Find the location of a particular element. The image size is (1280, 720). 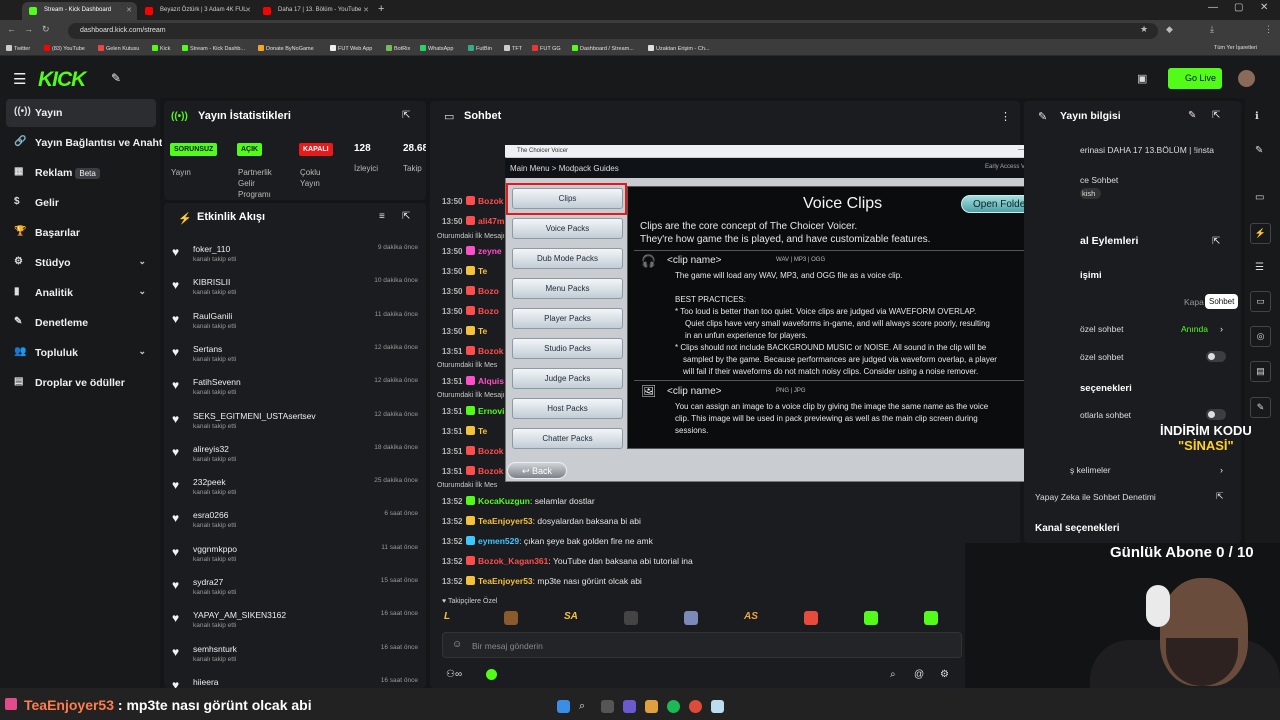

emote-icon: AS is located at coordinates (751, 618).